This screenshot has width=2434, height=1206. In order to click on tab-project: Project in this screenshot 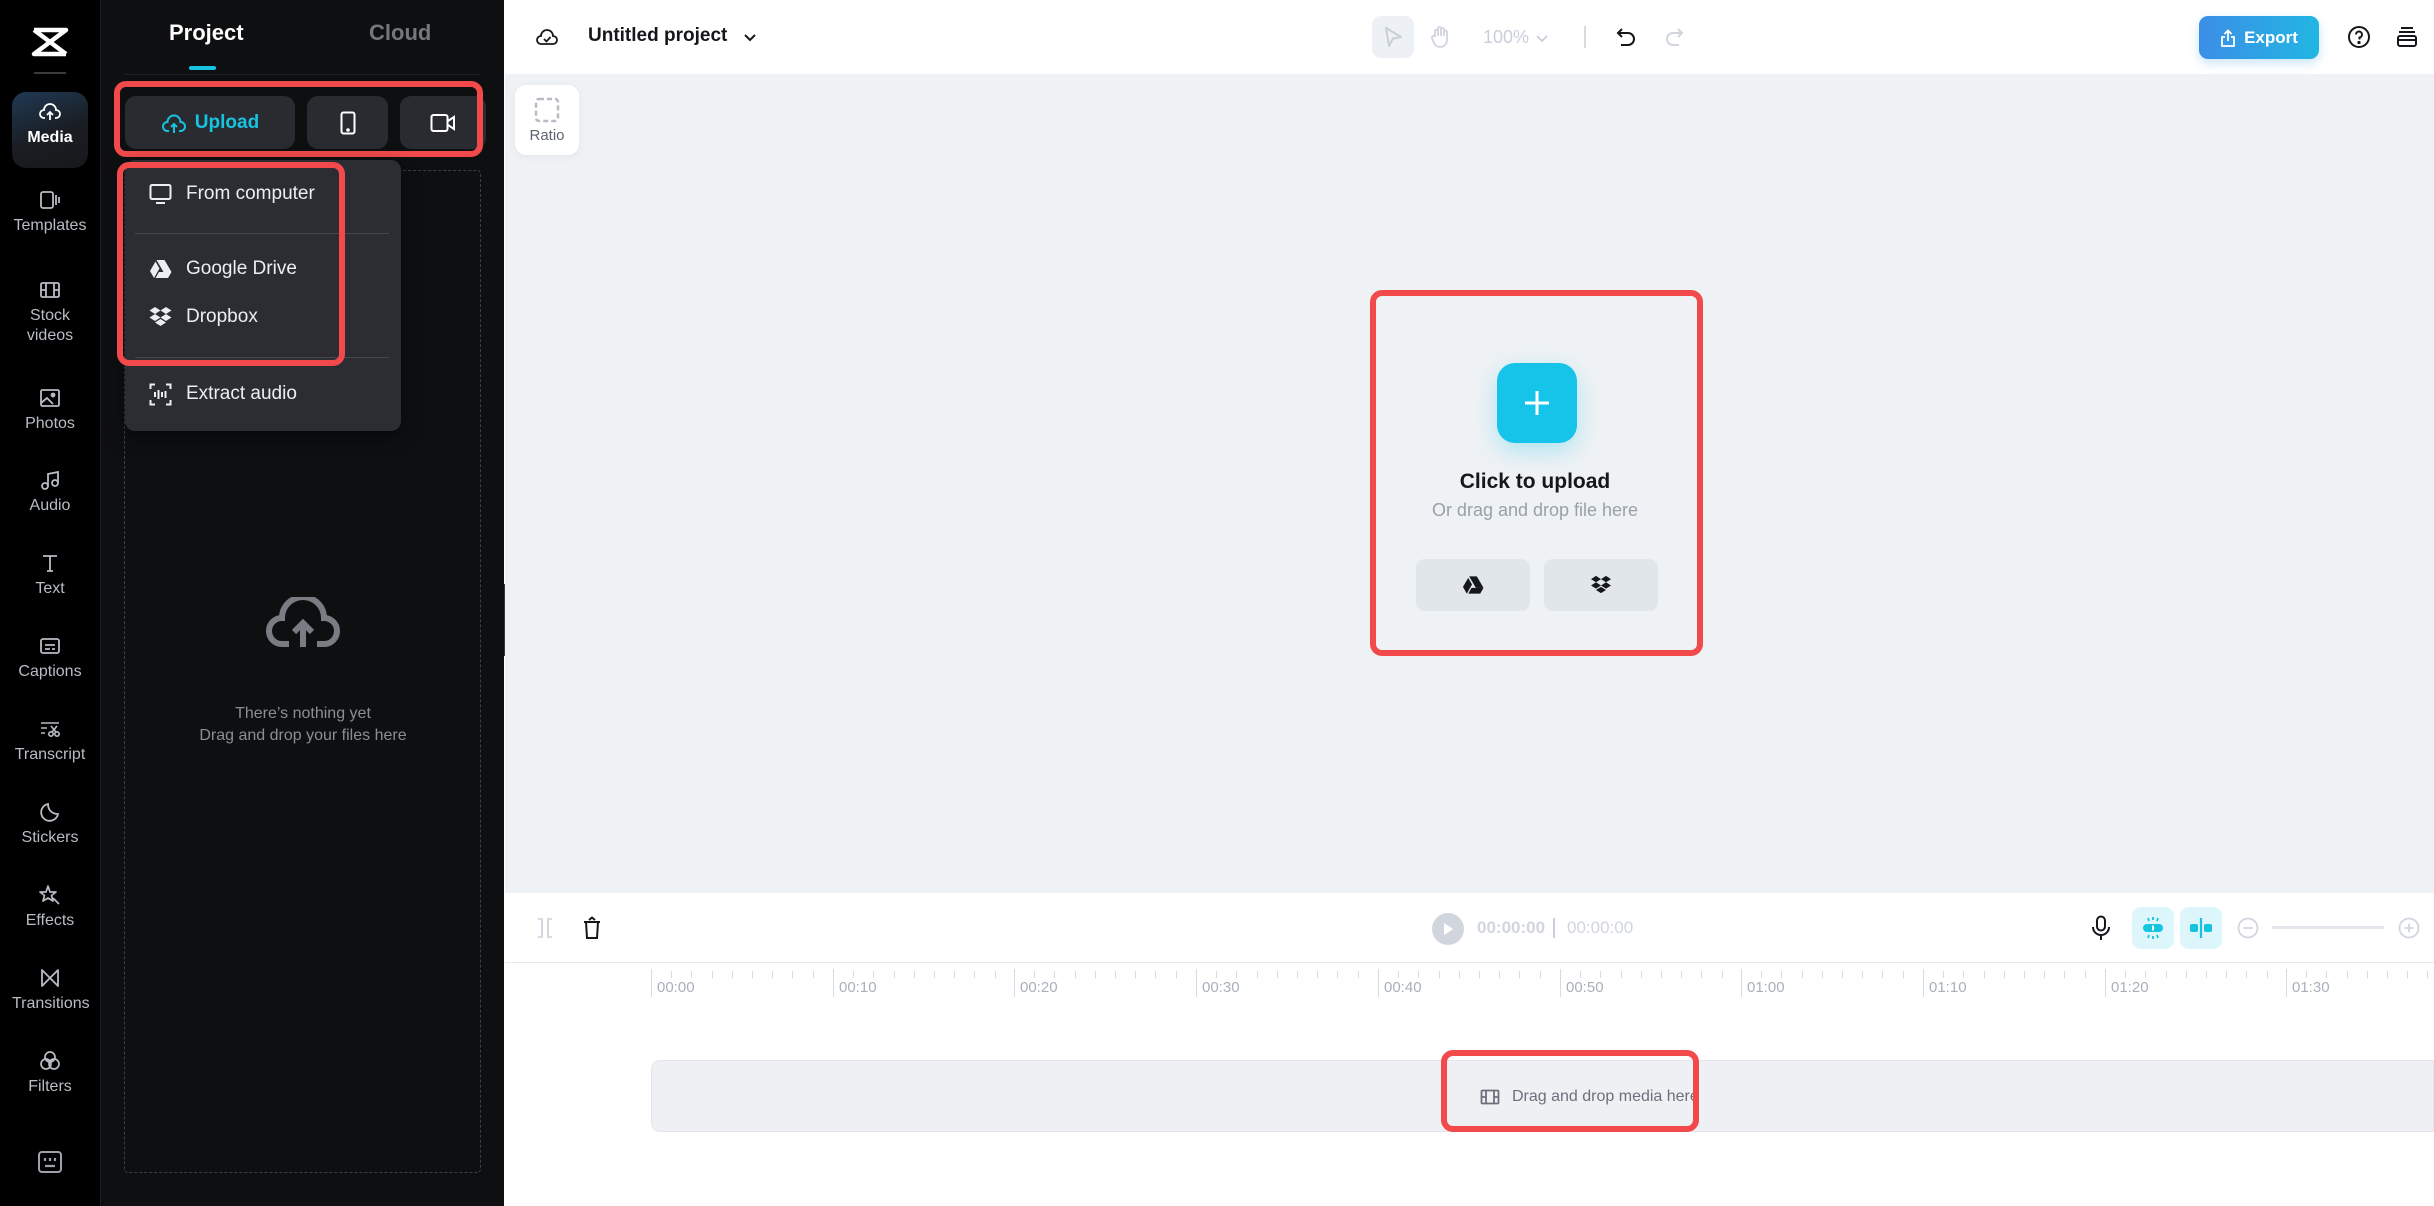, I will do `click(206, 33)`.